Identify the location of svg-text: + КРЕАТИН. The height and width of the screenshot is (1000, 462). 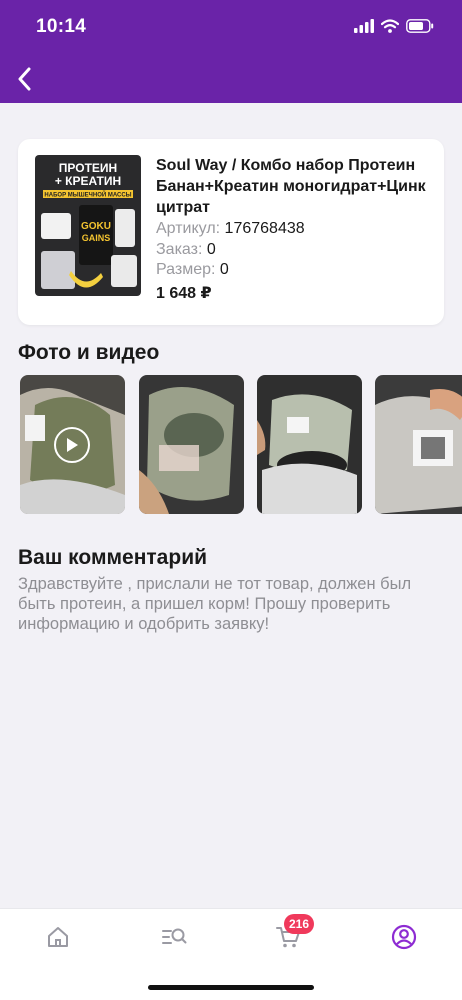
(88, 181).